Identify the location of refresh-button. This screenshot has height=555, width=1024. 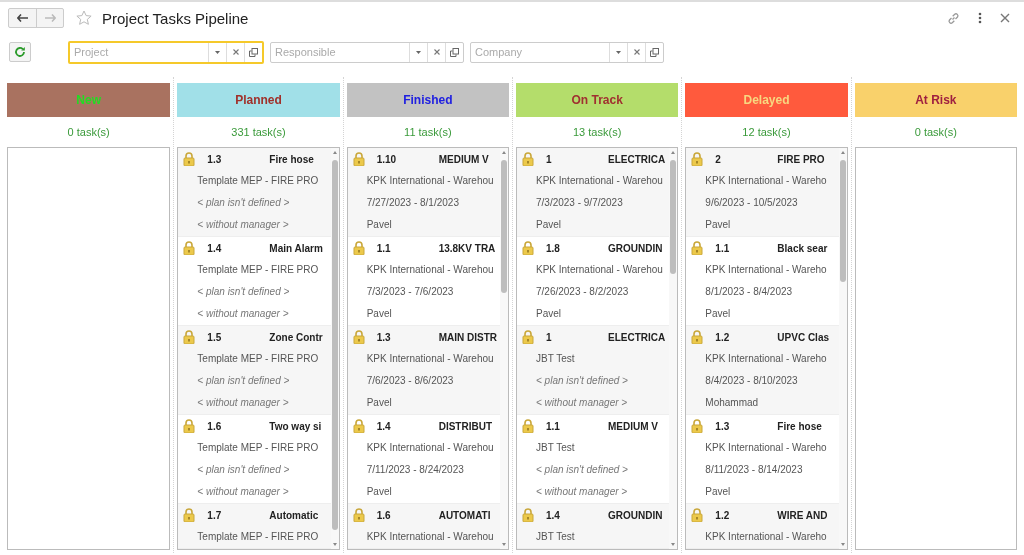
(20, 52).